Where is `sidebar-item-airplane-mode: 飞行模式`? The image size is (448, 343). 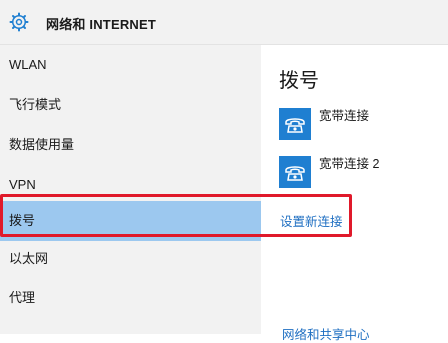
sidebar-item-airplane-mode: 飞行模式 is located at coordinates (130, 105).